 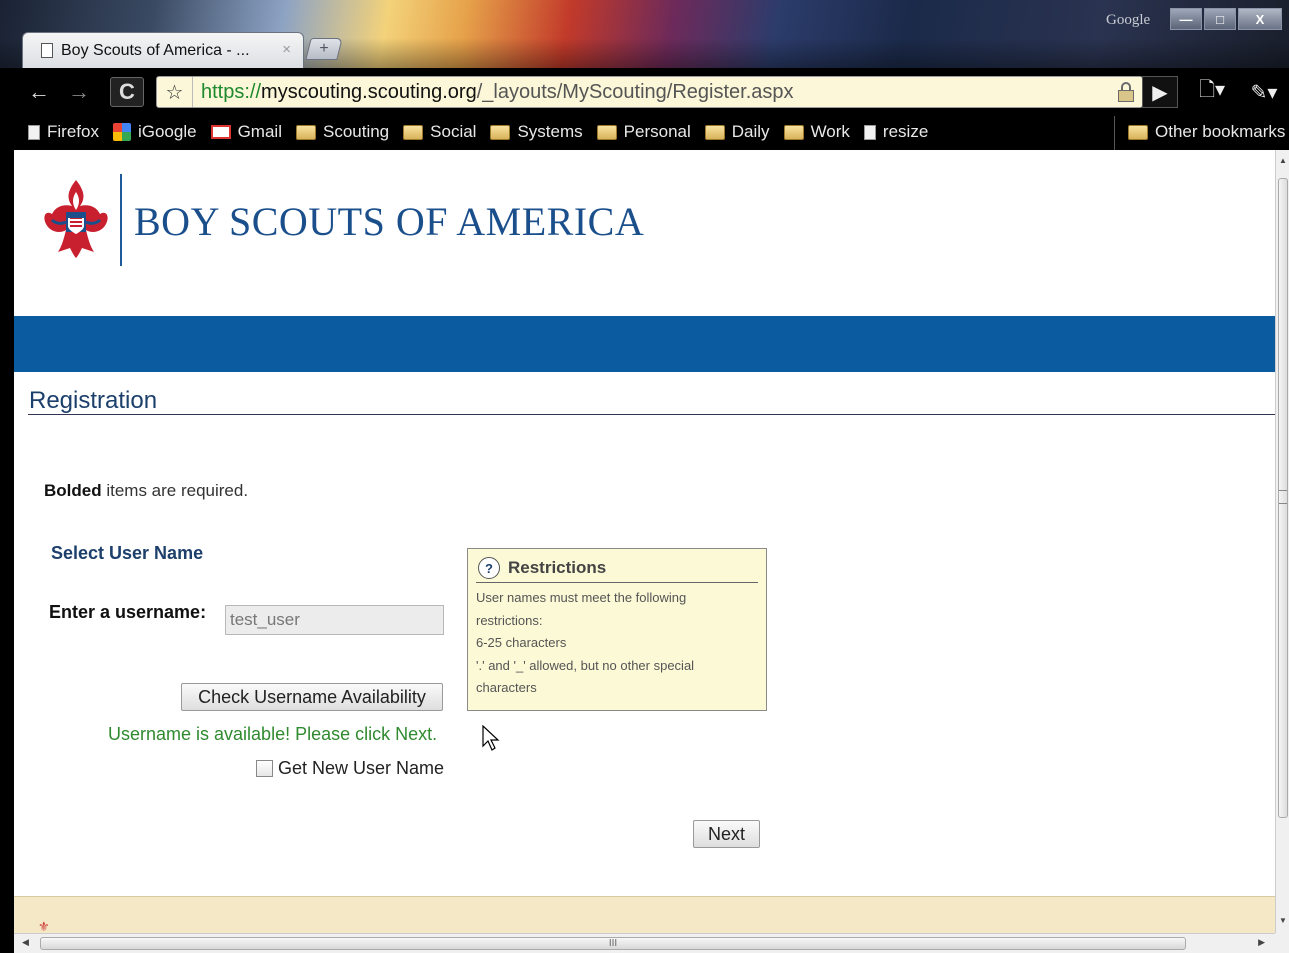 I want to click on ssl-lock-icon, so click(x=1126, y=92).